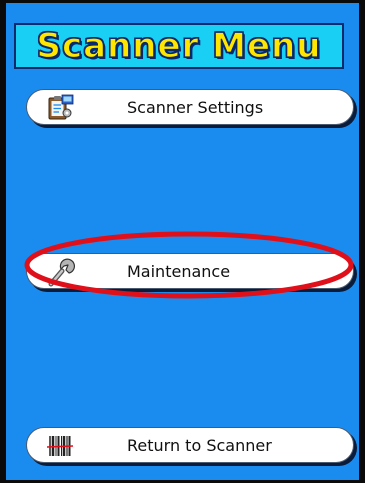 This screenshot has width=365, height=483. Describe the element at coordinates (195, 107) in the screenshot. I see `scanner-settings-label: Scanner Settings` at that location.